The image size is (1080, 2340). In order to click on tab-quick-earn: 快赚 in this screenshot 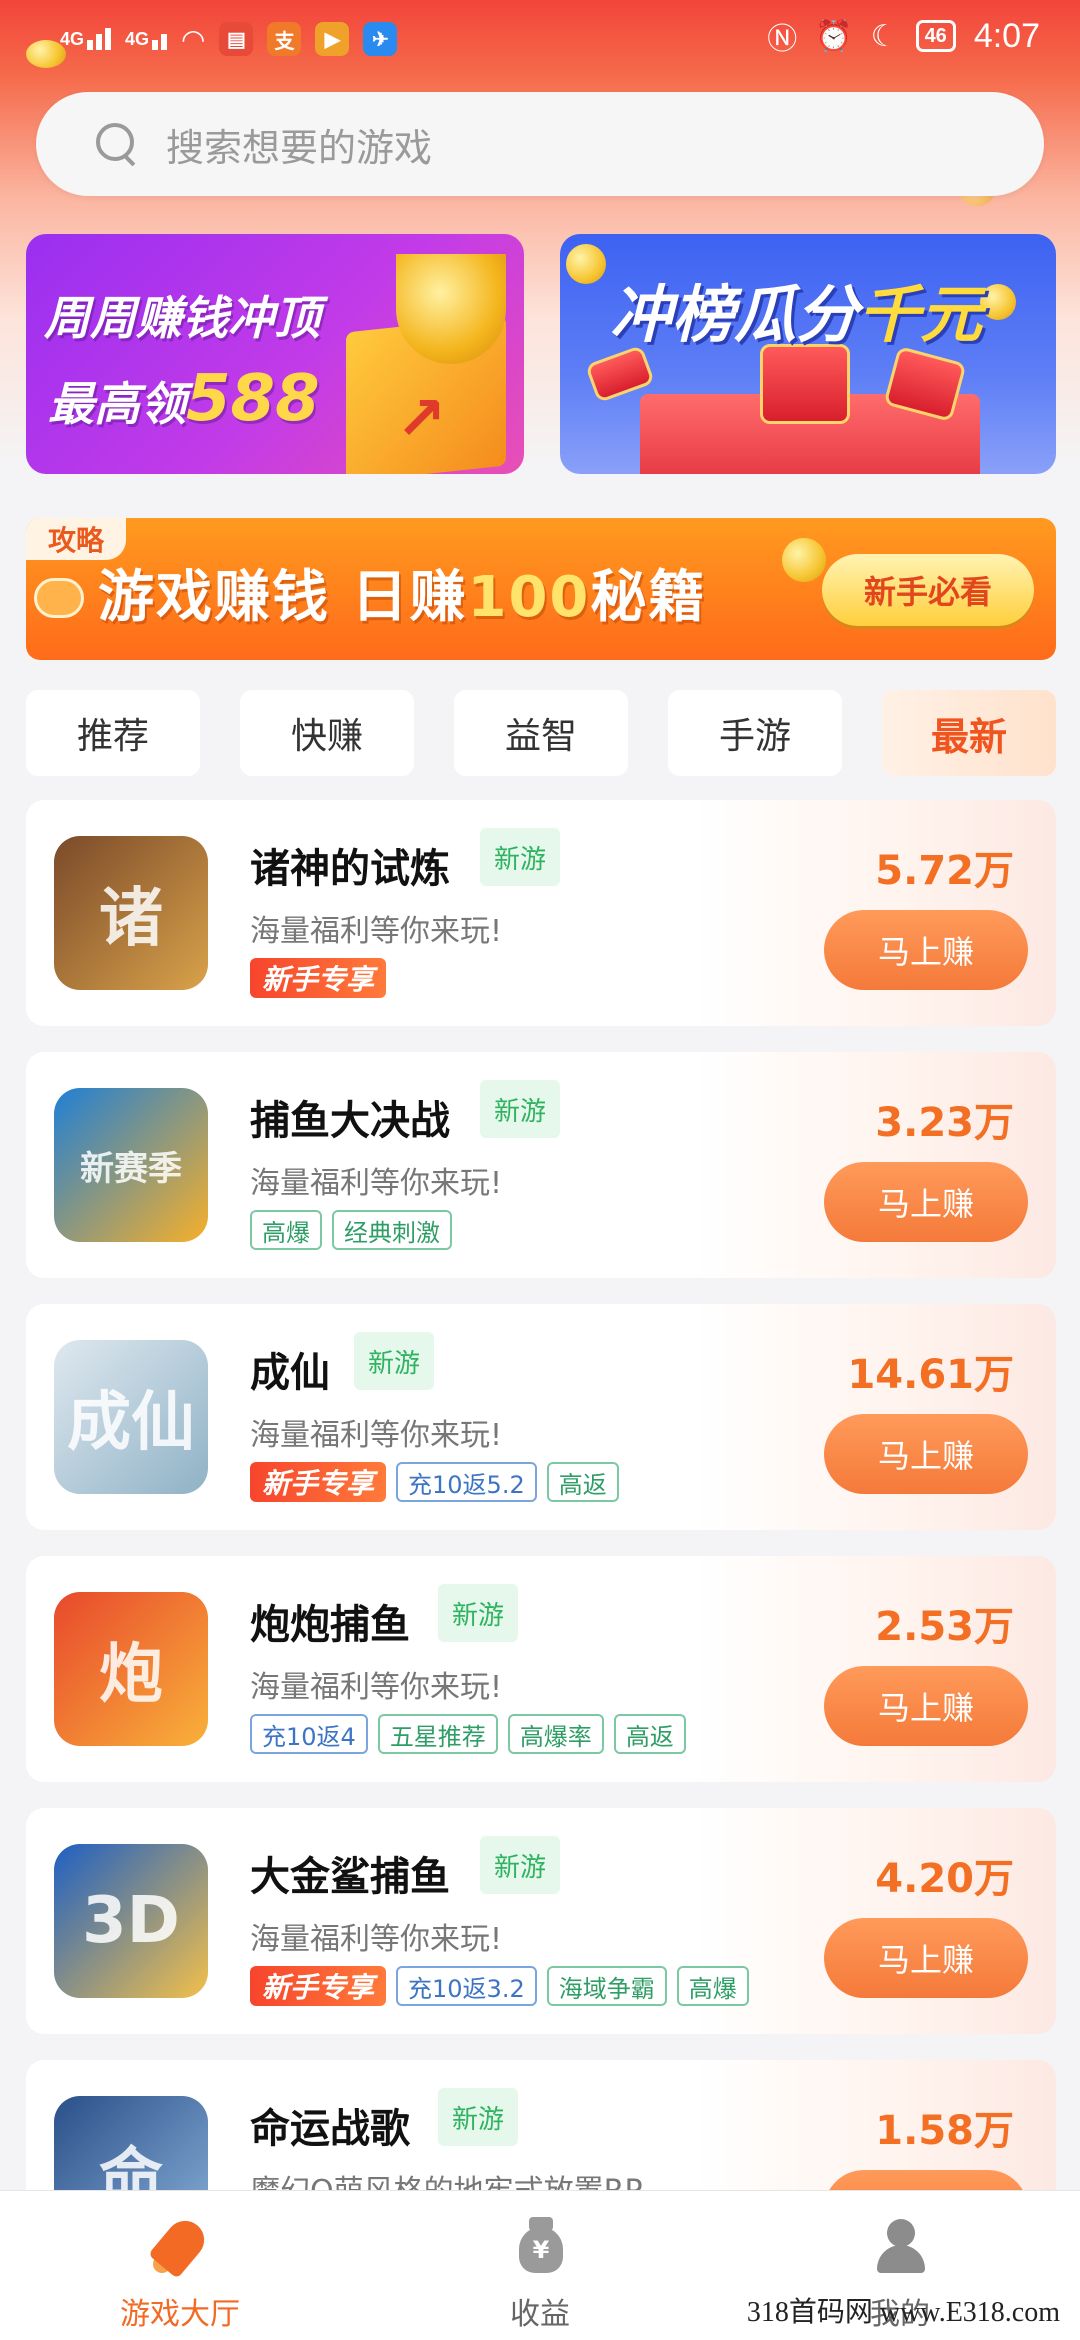, I will do `click(327, 733)`.